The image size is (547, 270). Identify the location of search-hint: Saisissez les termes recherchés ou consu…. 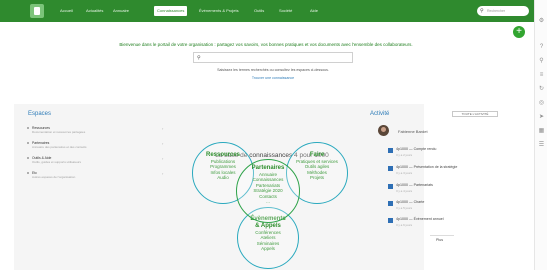
(273, 70).